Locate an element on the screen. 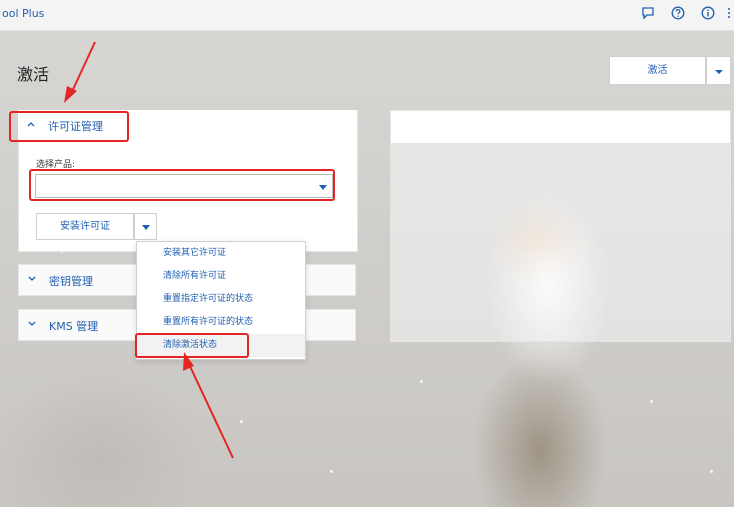 This screenshot has height=507, width=734. install-license-button: 安装许可证 is located at coordinates (85, 226).